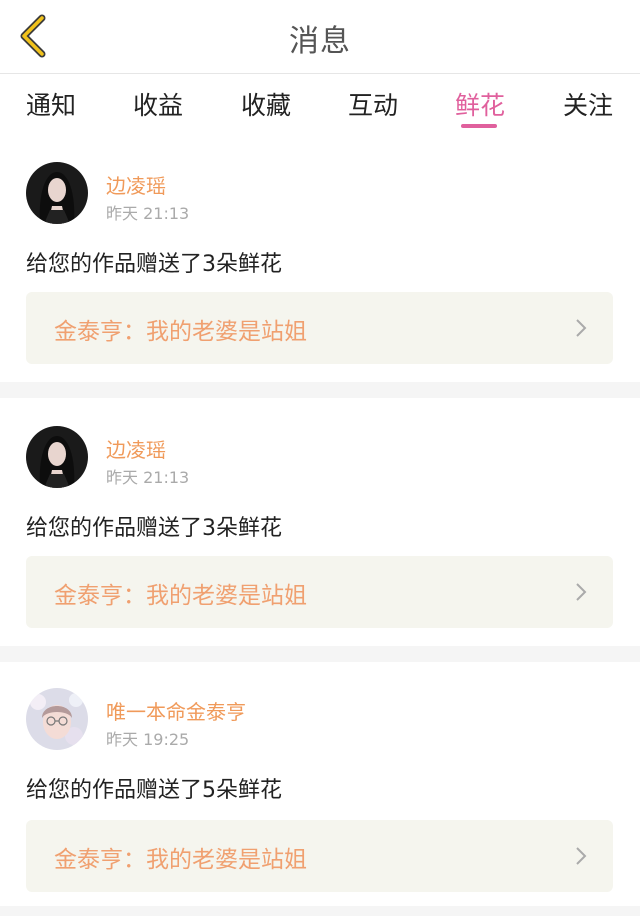  What do you see at coordinates (148, 739) in the screenshot?
I see `timestamp: 昨天 19:25` at bounding box center [148, 739].